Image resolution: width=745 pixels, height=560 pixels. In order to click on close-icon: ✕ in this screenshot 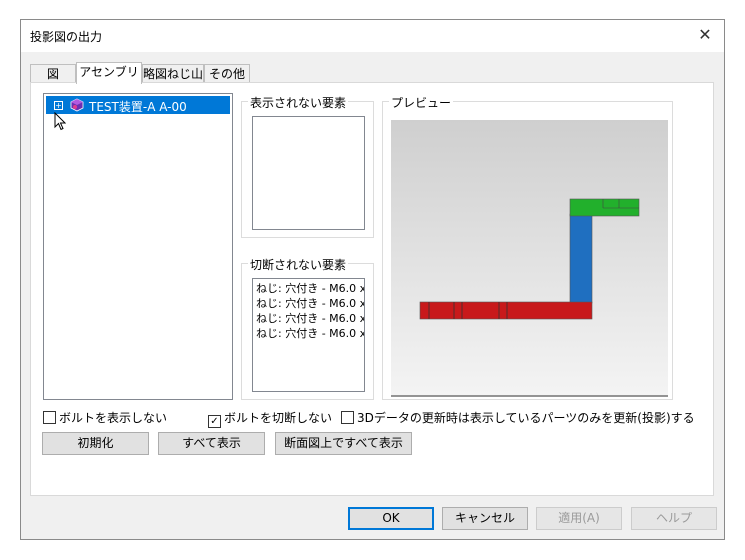, I will do `click(705, 35)`.